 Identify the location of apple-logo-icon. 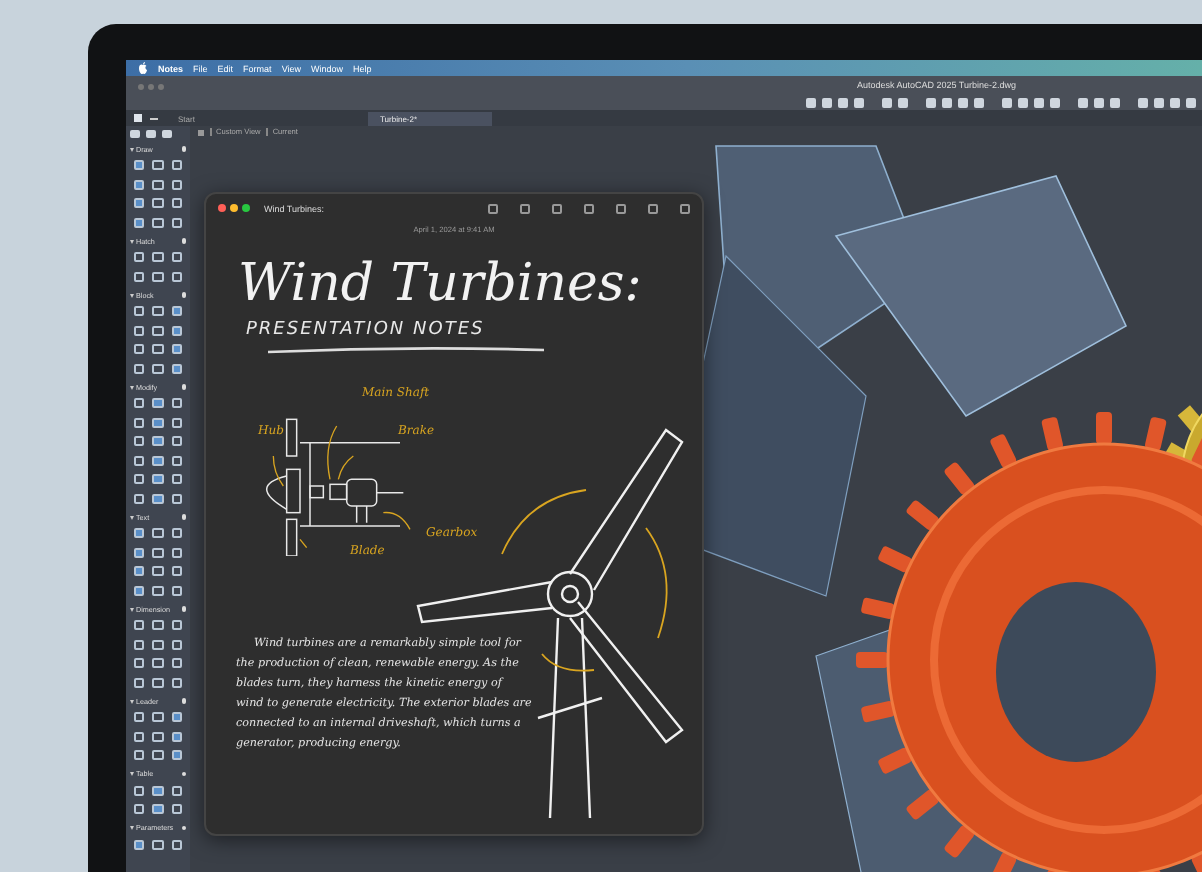
(143, 68).